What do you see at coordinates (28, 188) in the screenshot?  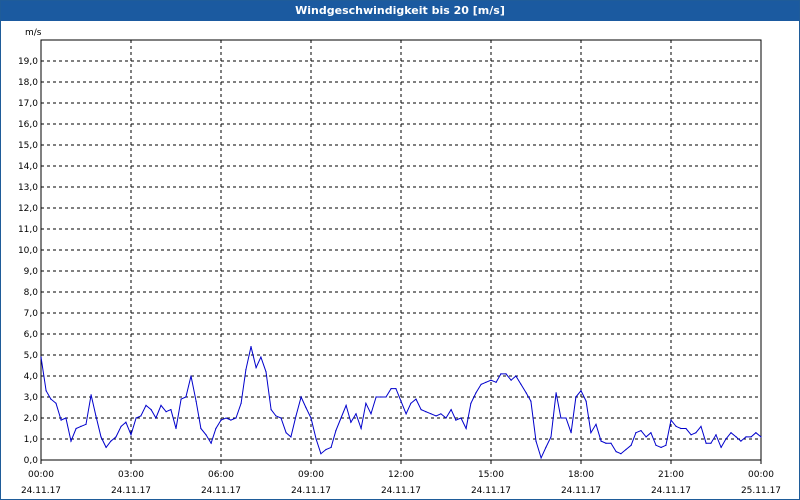 I see `y-tick-label: 13,0` at bounding box center [28, 188].